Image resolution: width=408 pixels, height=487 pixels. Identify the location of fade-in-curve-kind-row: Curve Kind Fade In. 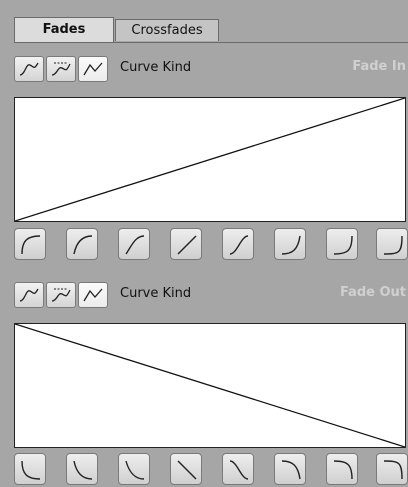
(211, 69).